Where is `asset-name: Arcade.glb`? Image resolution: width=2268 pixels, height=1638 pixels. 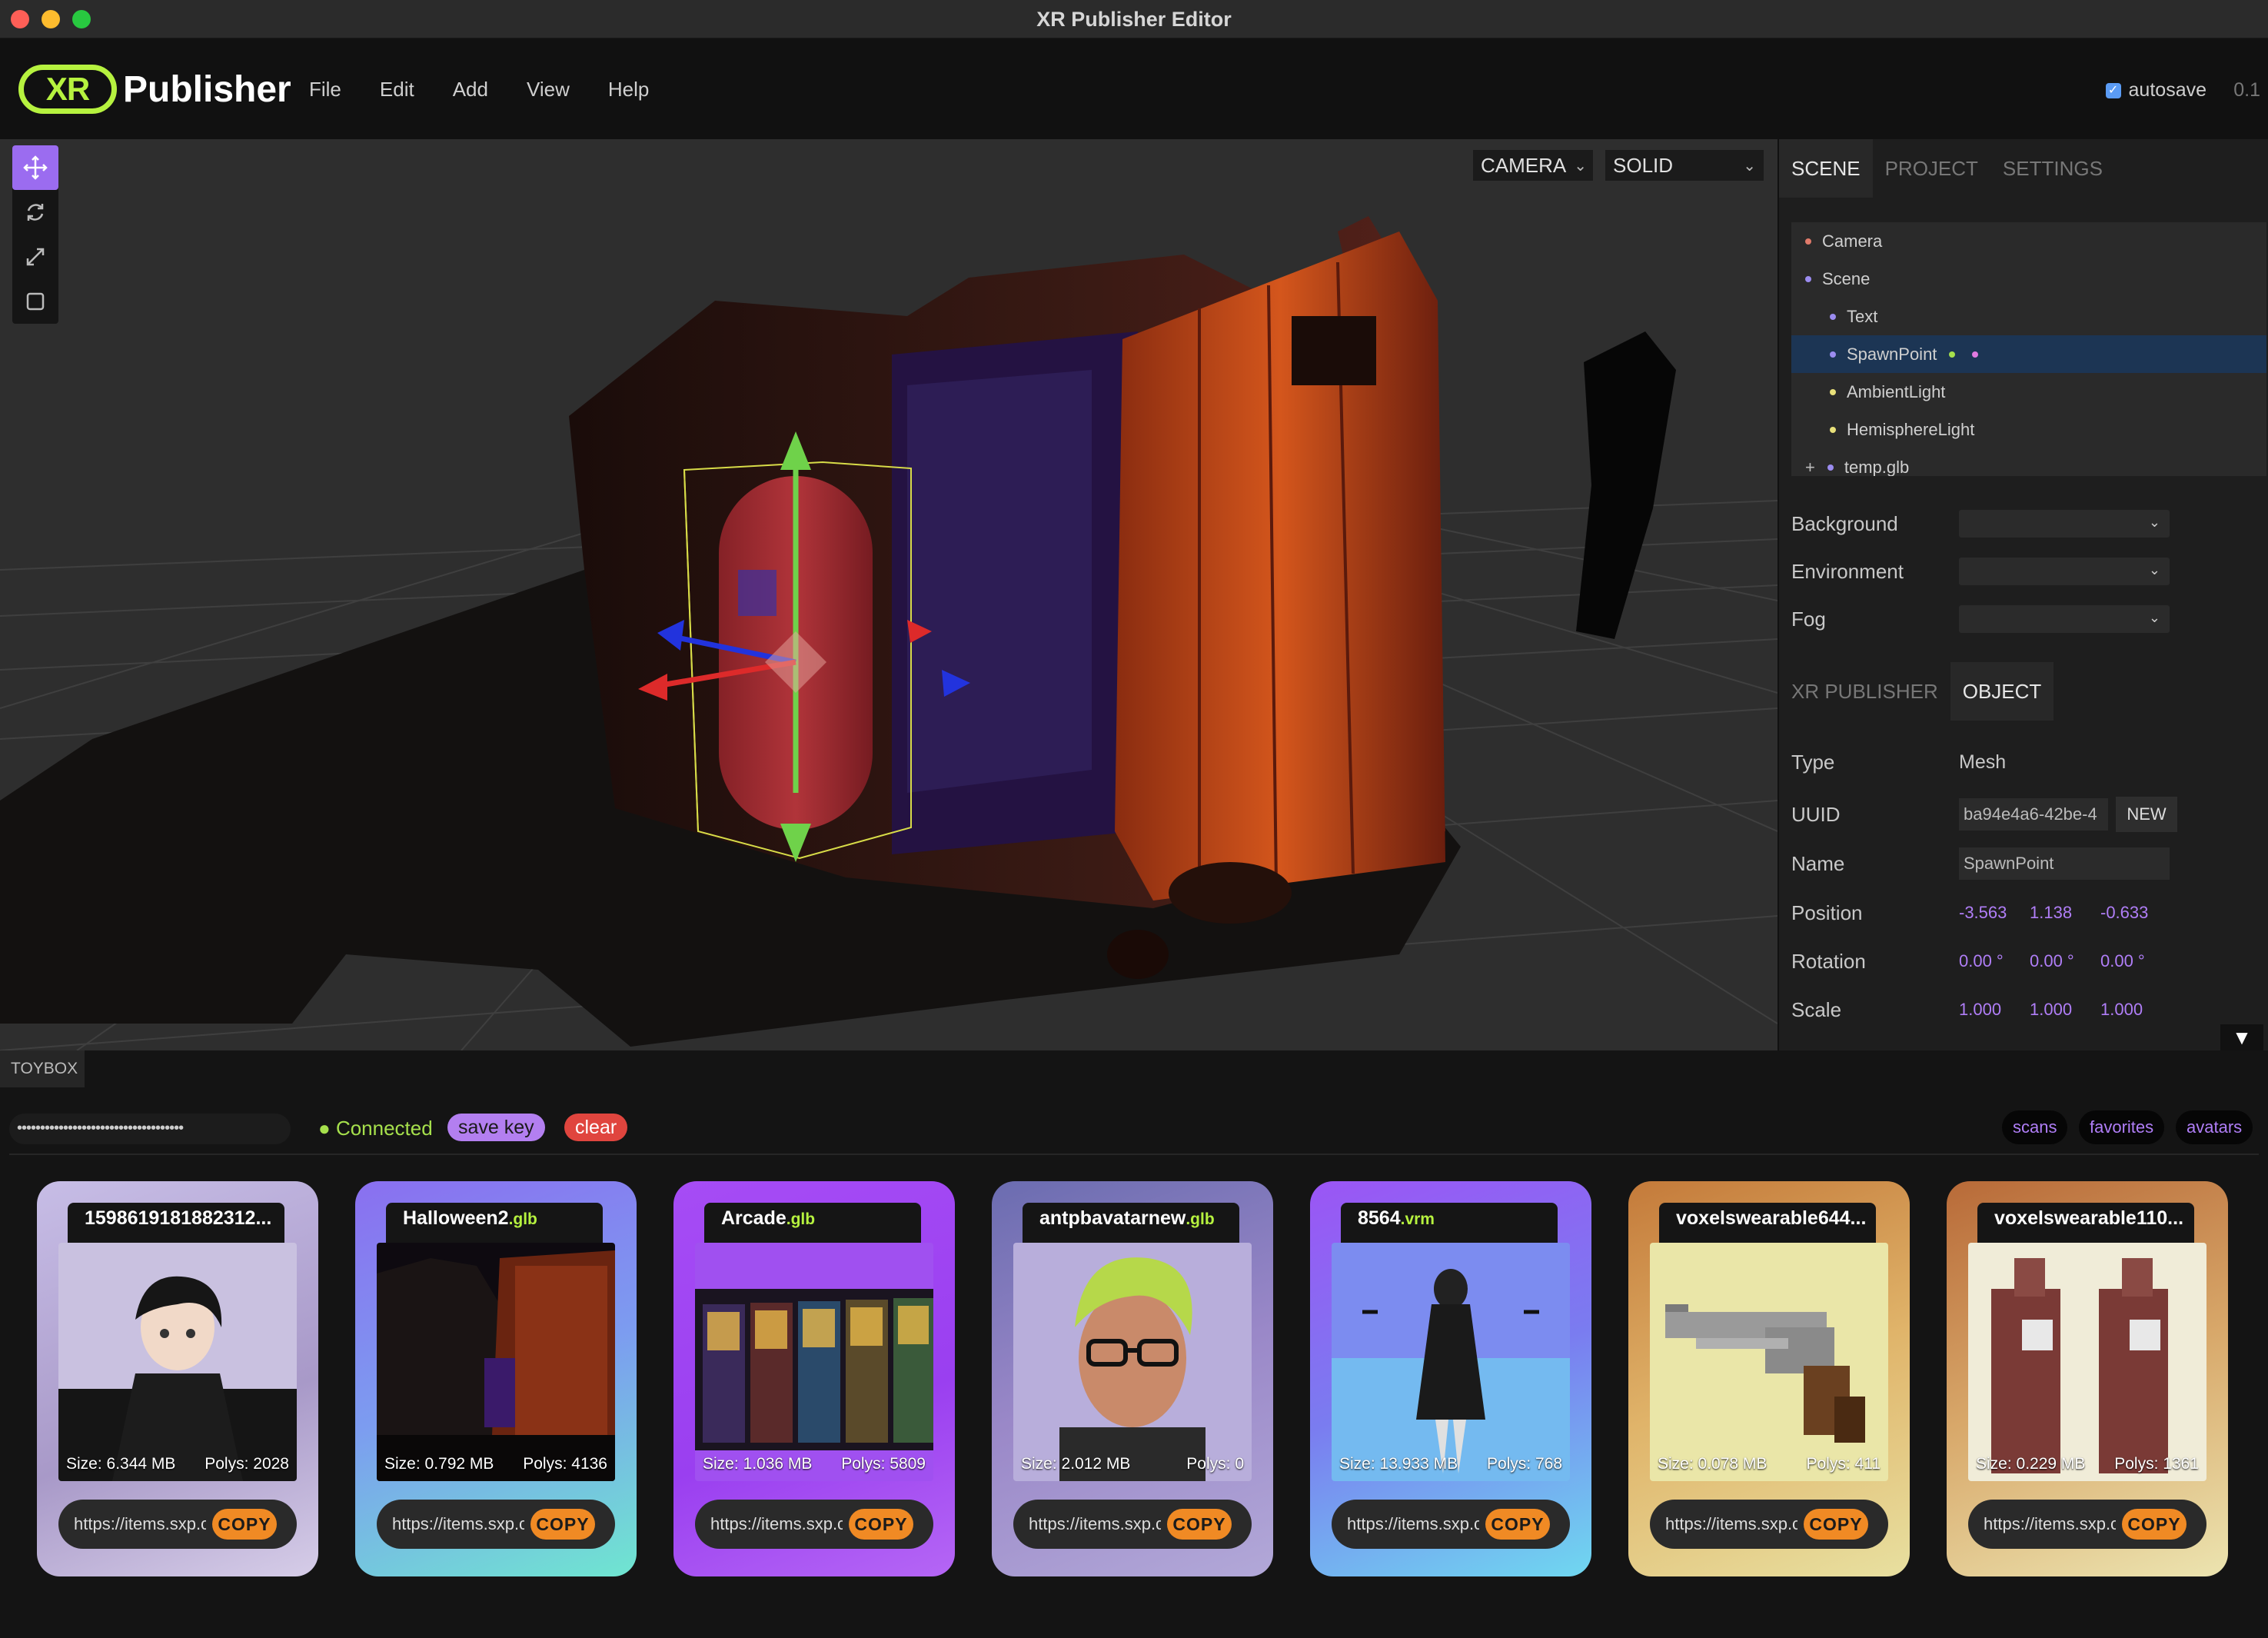 asset-name: Arcade.glb is located at coordinates (813, 1223).